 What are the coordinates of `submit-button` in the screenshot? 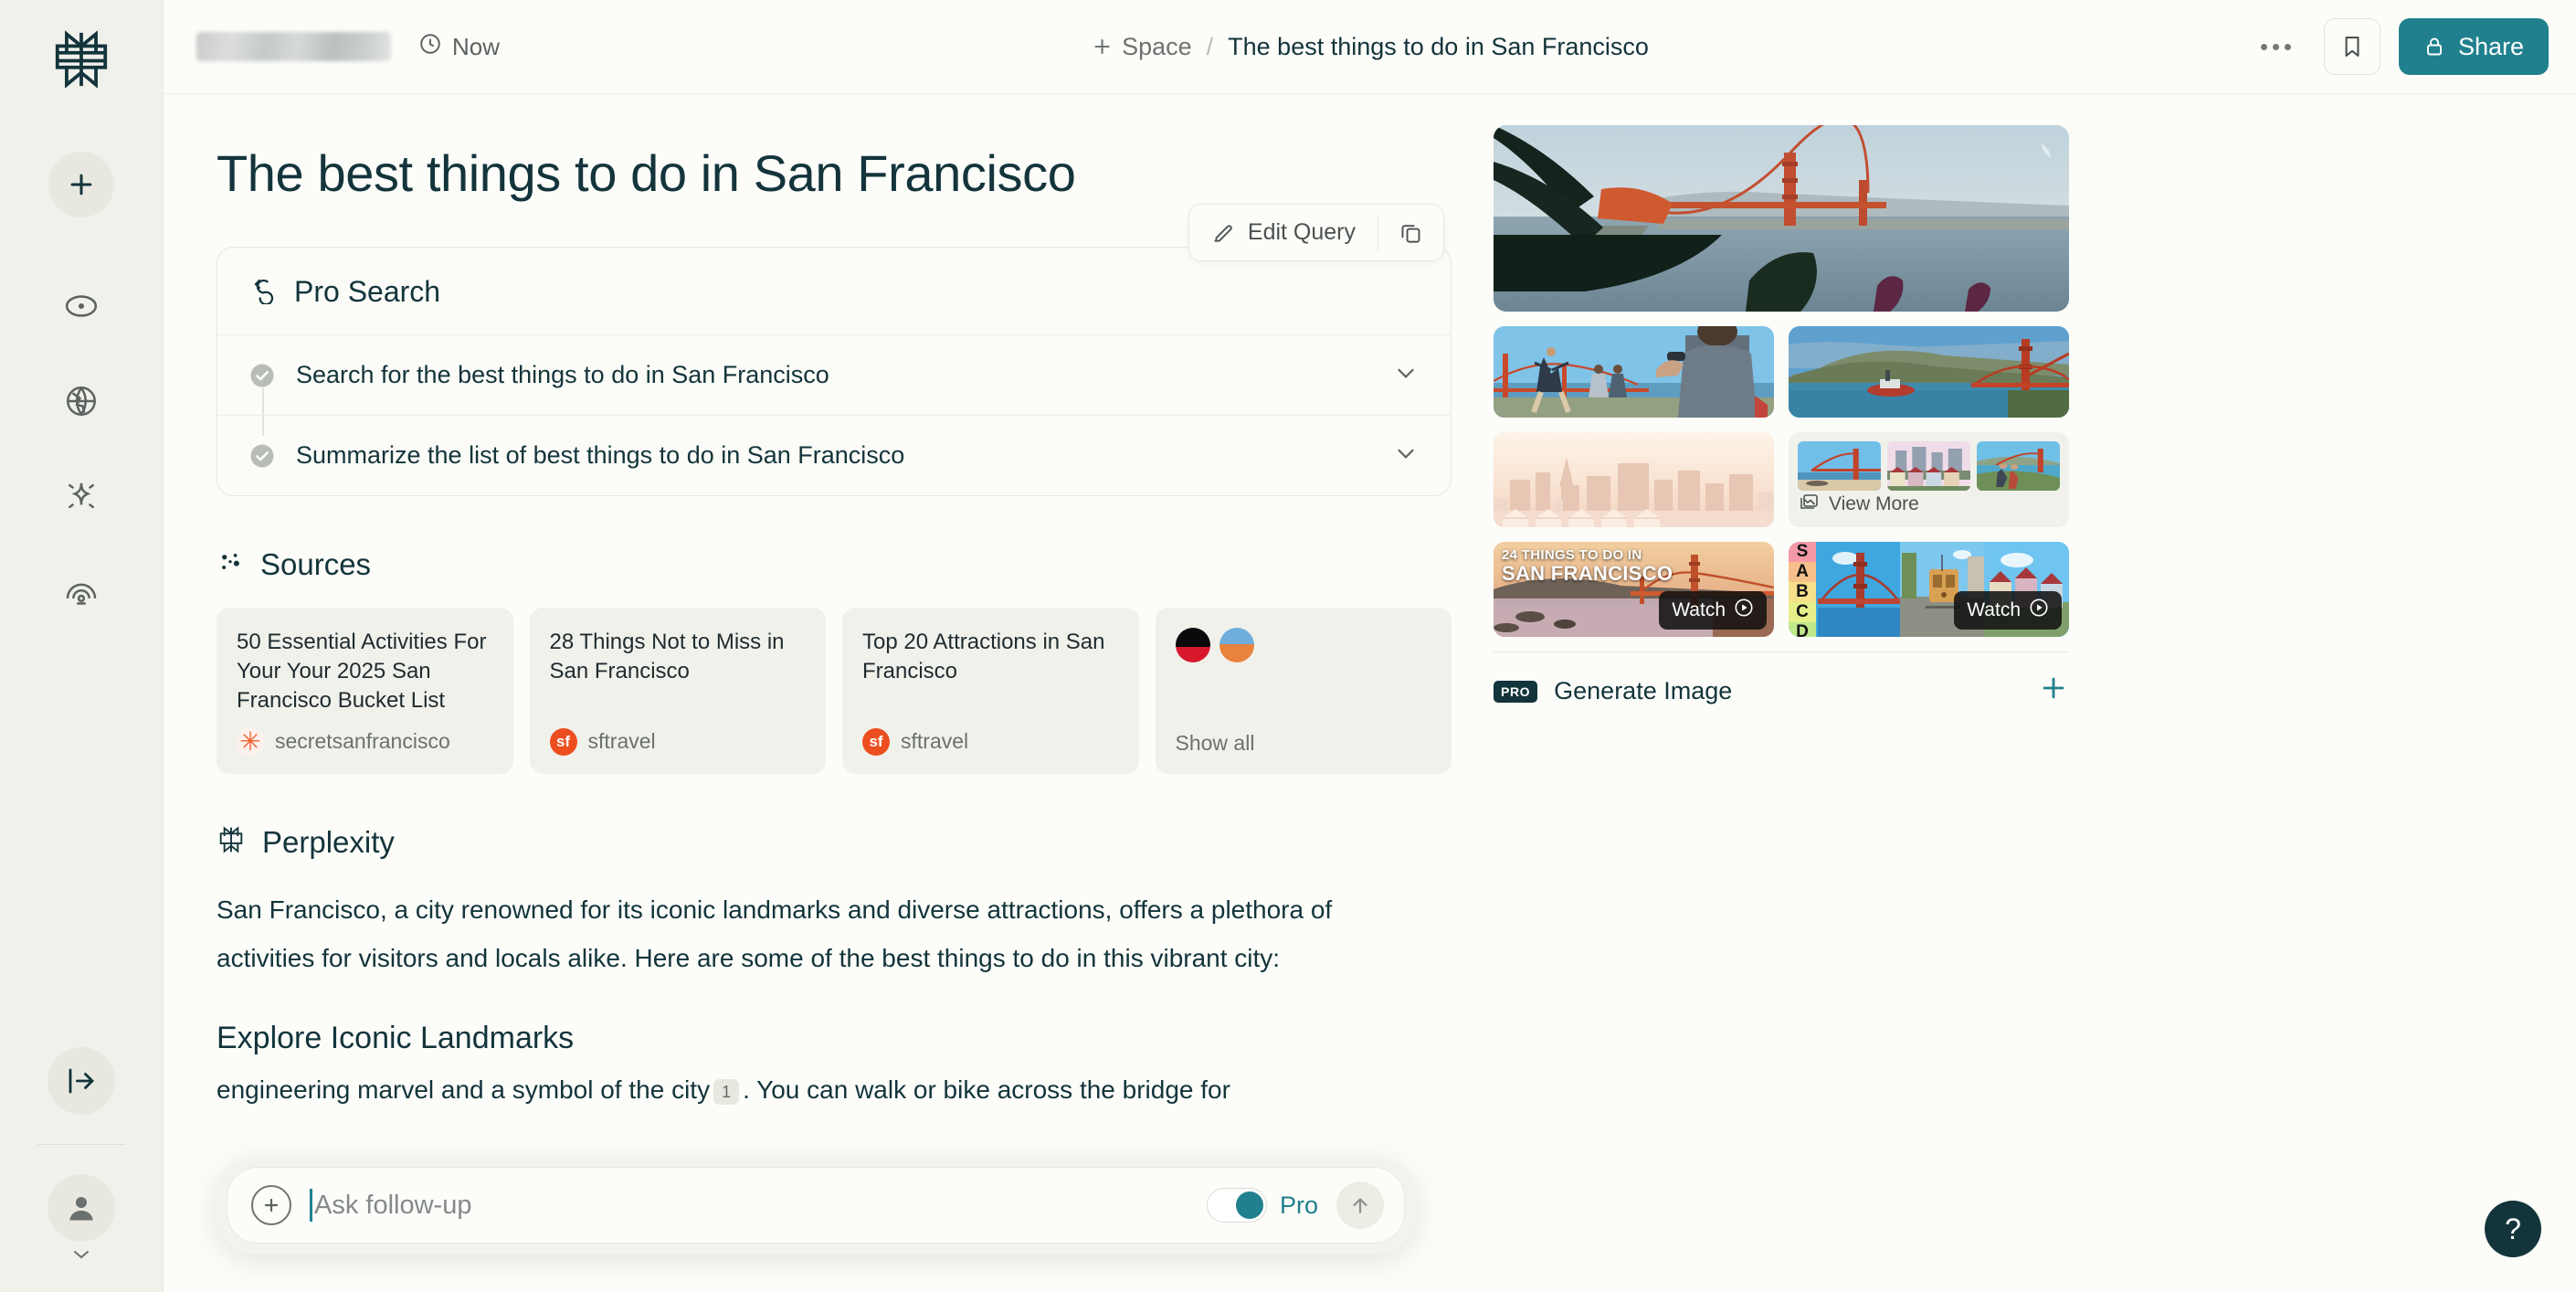 It's located at (1360, 1205).